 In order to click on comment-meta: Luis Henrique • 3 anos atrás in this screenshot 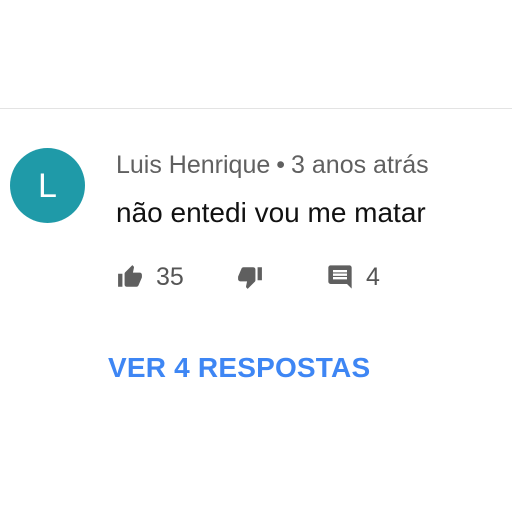, I will do `click(272, 165)`.